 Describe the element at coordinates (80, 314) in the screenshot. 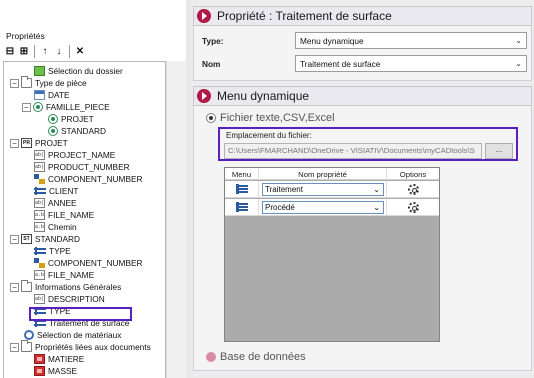

I see `selected-item-highlight` at that location.